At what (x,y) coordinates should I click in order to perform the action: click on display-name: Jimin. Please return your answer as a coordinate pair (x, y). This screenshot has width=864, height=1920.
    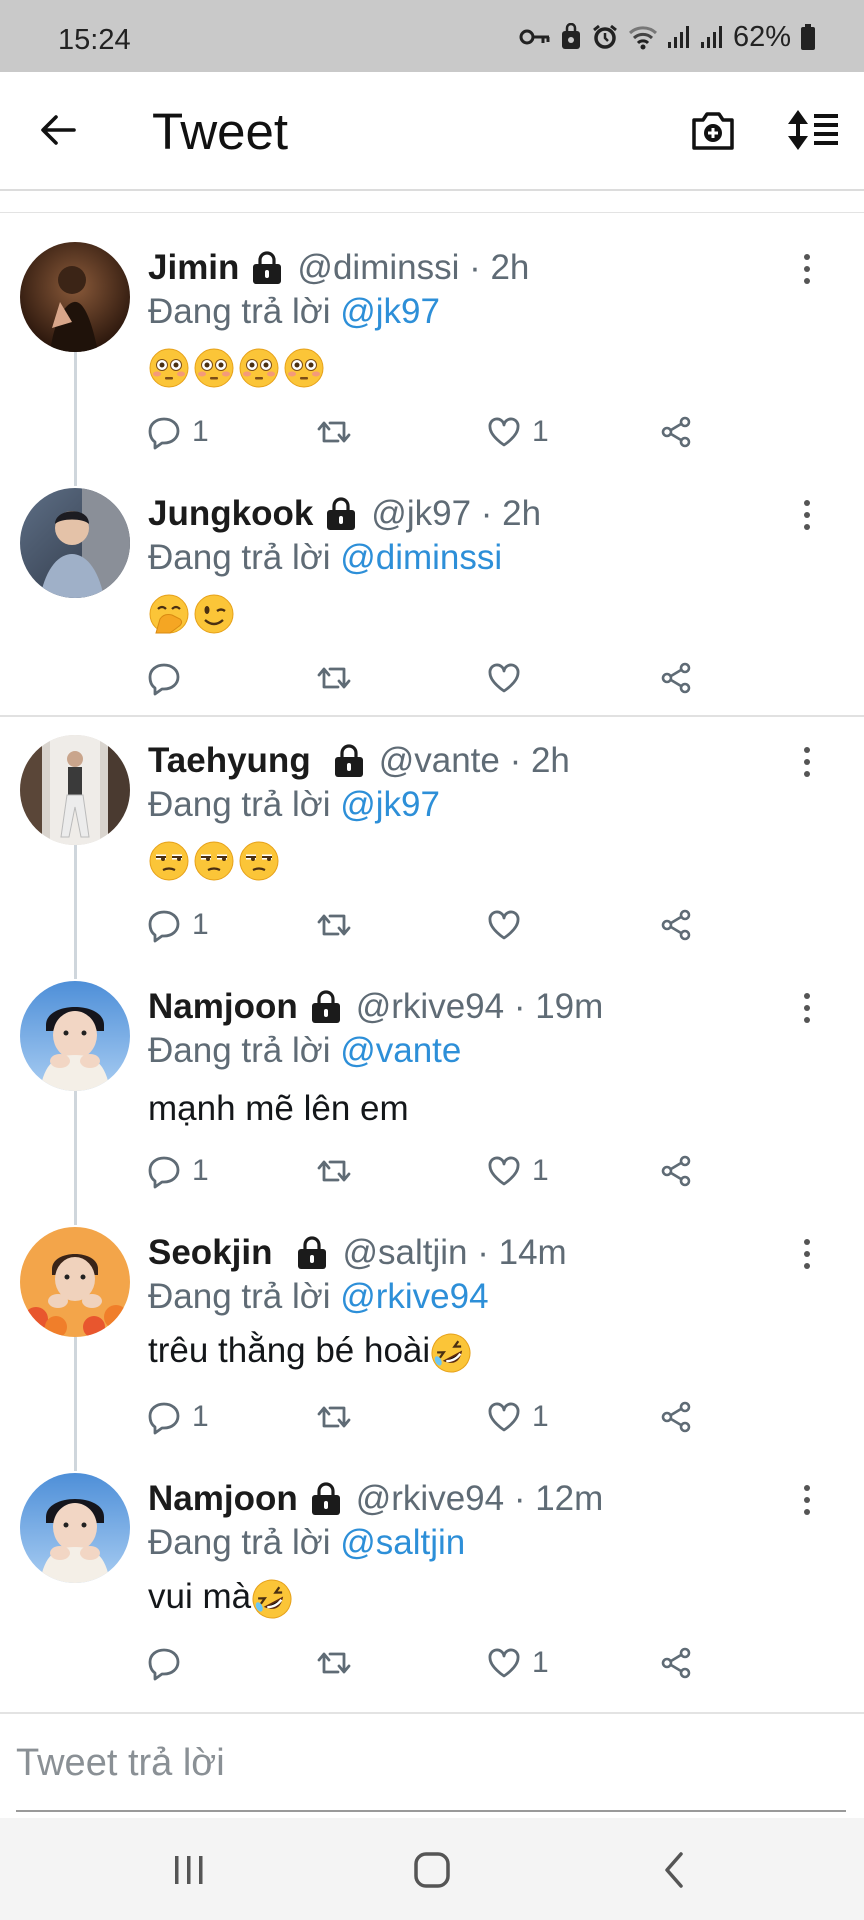
    Looking at the image, I should click on (193, 268).